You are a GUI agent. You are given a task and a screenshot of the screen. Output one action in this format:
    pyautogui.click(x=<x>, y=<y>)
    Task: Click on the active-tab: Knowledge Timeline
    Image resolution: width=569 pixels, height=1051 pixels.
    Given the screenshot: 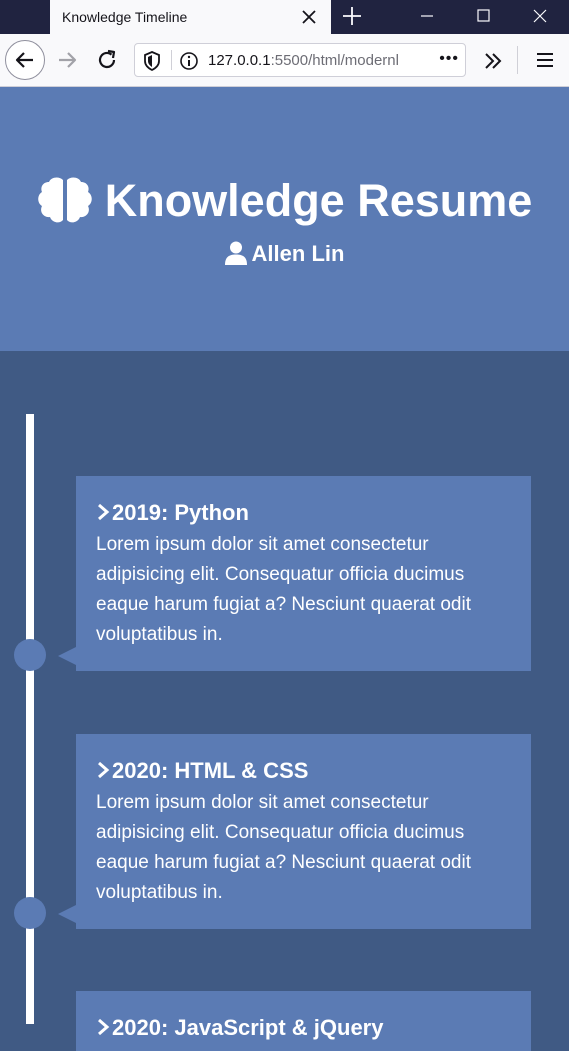 What is the action you would take?
    pyautogui.click(x=190, y=17)
    